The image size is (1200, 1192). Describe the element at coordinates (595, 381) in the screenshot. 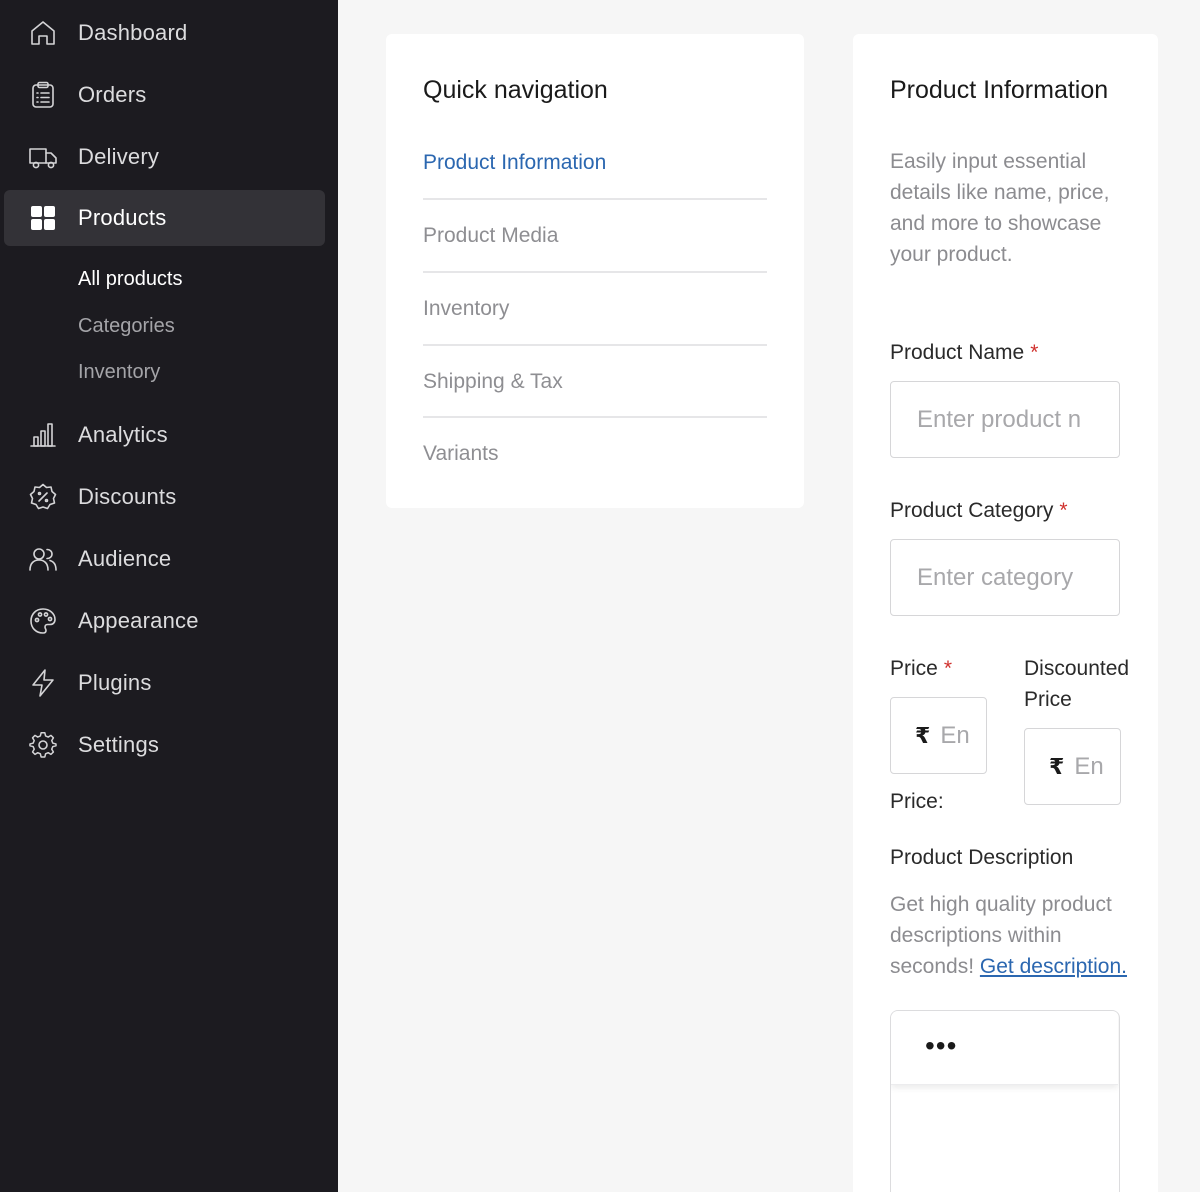

I see `quick-nav-shipping-tax: Shipping & Tax` at that location.